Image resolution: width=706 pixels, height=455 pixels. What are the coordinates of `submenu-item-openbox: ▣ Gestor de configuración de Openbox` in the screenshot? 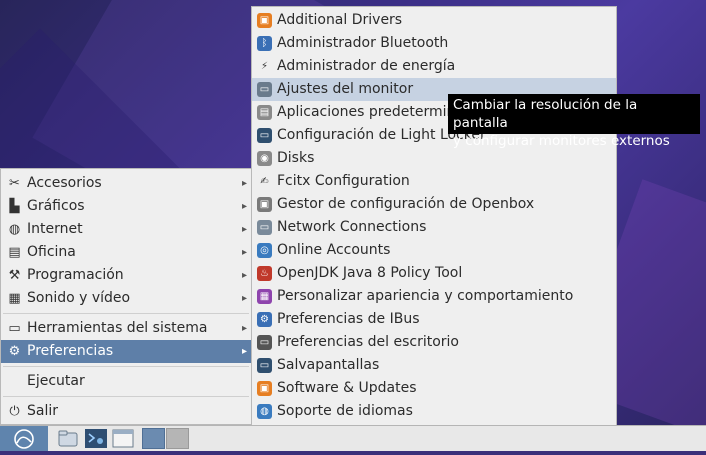 It's located at (434, 204).